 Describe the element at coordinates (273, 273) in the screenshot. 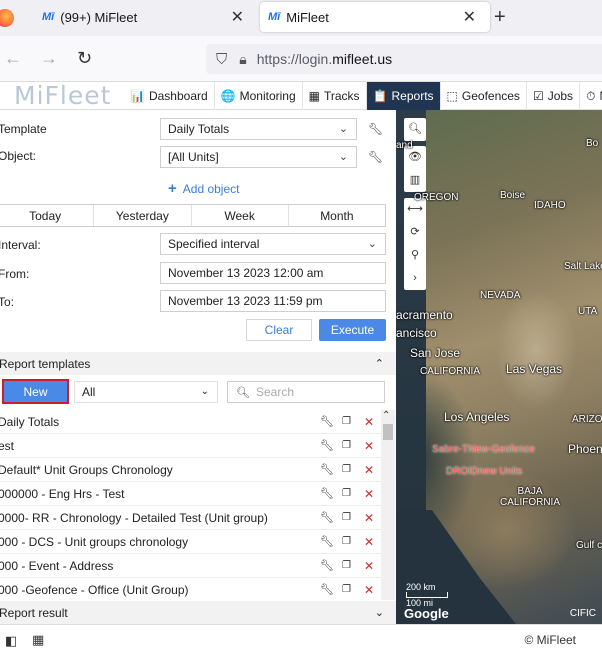

I see `from-date-input: November 13 2023 12:00 am` at that location.